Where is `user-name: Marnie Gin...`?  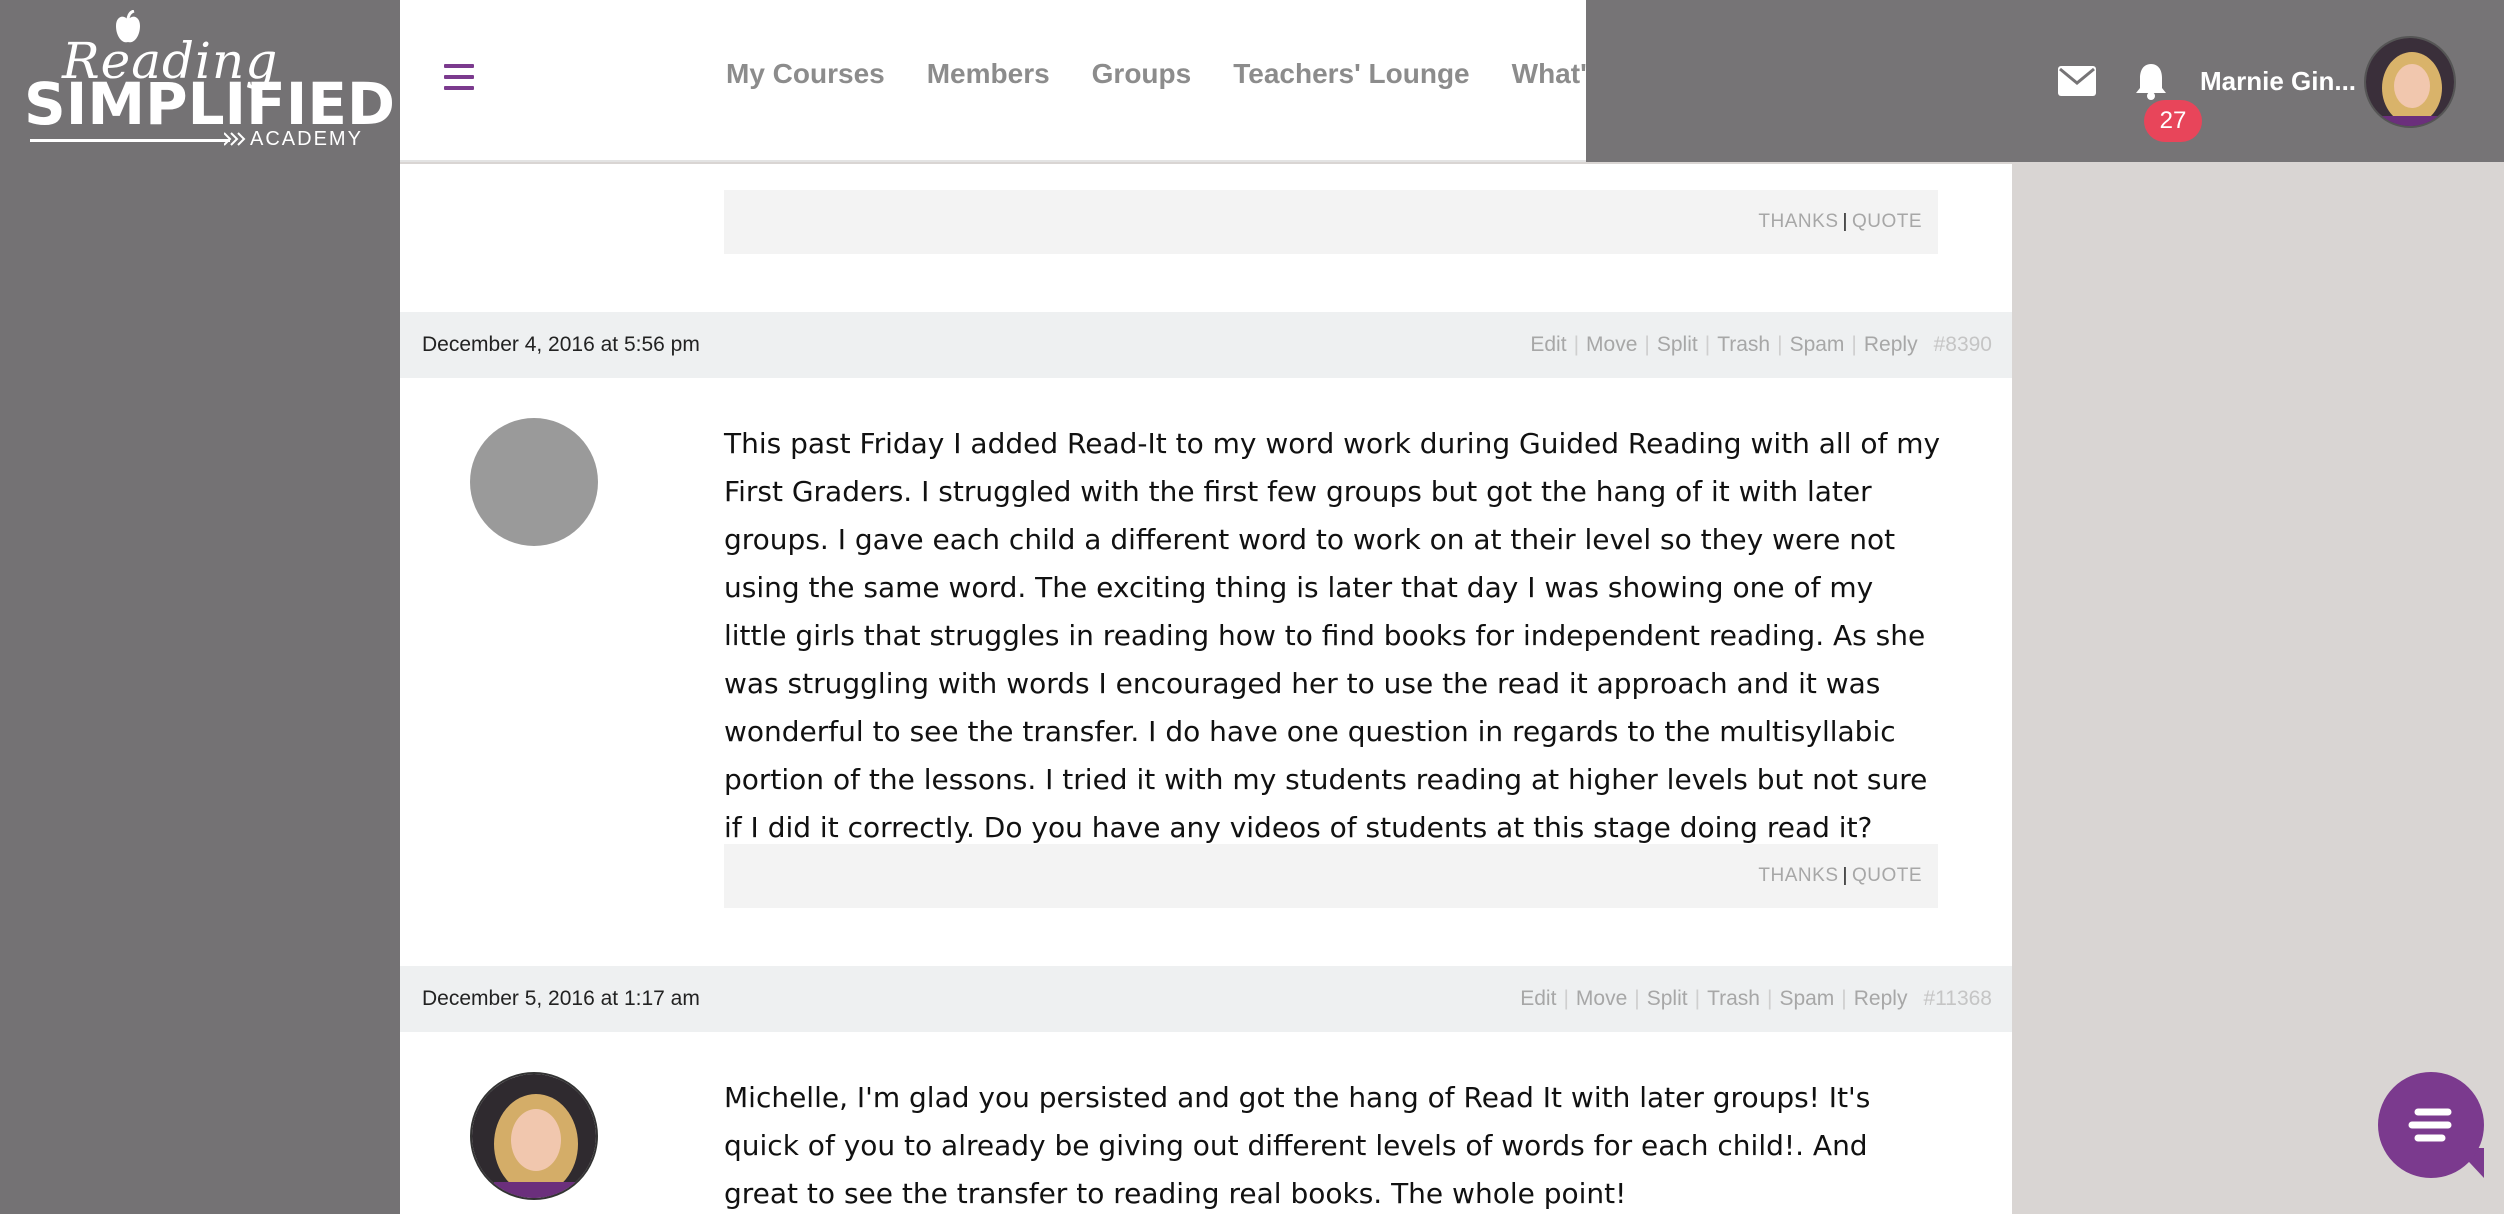 user-name: Marnie Gin... is located at coordinates (2278, 81).